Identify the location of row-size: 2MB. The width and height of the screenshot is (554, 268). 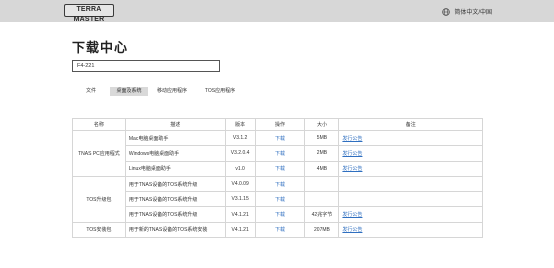
(322, 153).